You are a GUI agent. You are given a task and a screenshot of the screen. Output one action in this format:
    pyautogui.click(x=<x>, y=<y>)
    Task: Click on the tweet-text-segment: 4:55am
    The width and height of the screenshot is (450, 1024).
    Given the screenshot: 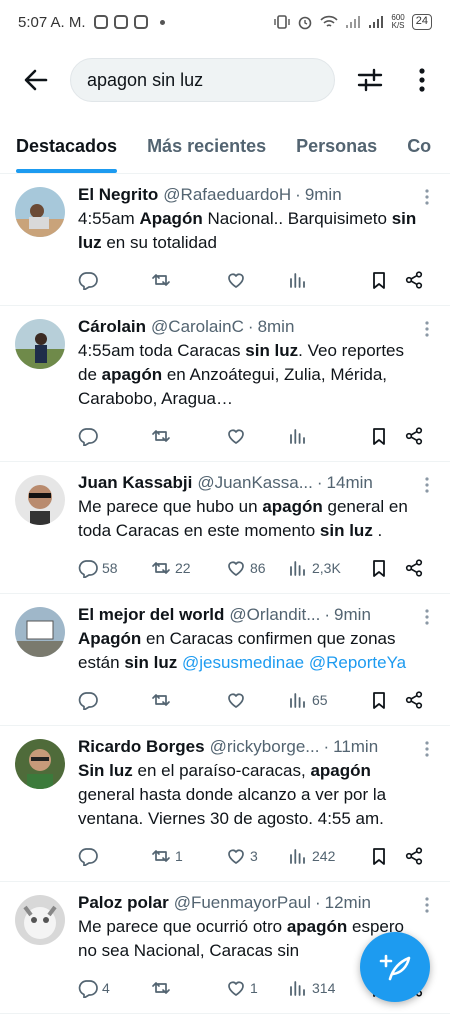 What is the action you would take?
    pyautogui.click(x=109, y=218)
    